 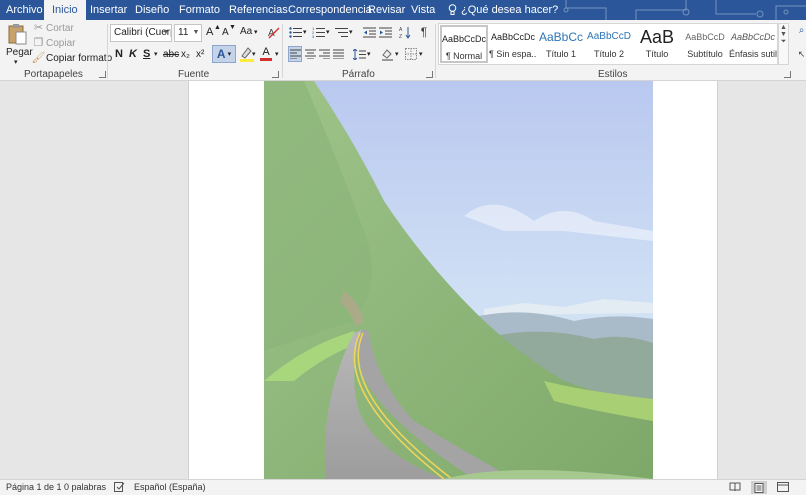 What do you see at coordinates (275, 74) in the screenshot?
I see `font-launcher-icon` at bounding box center [275, 74].